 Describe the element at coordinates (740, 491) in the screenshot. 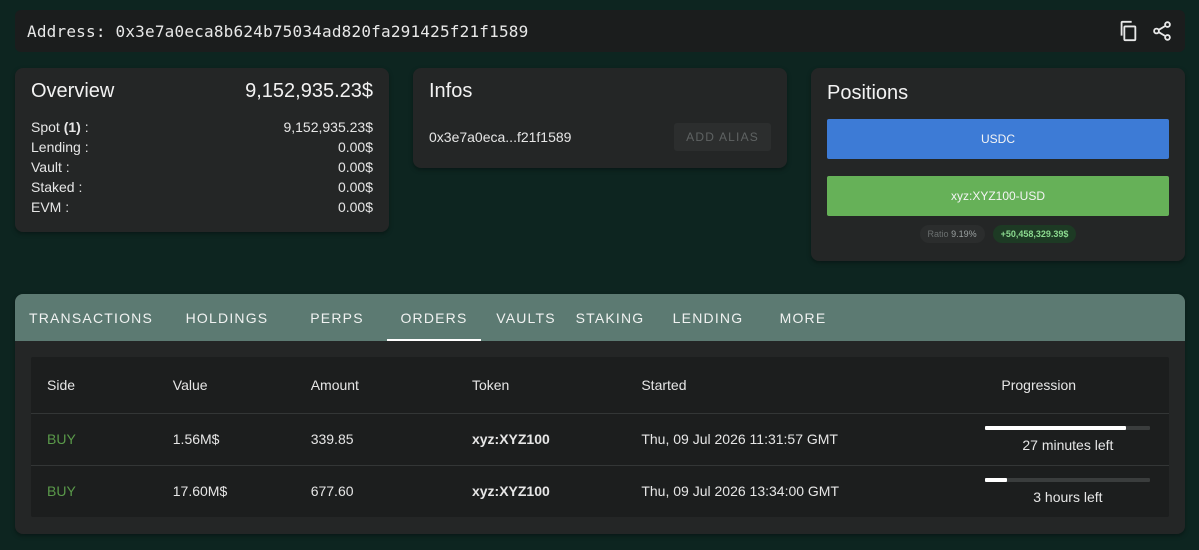

I see `order-started: Thu, 09 Jul 2026 13:34:00 GMT` at that location.